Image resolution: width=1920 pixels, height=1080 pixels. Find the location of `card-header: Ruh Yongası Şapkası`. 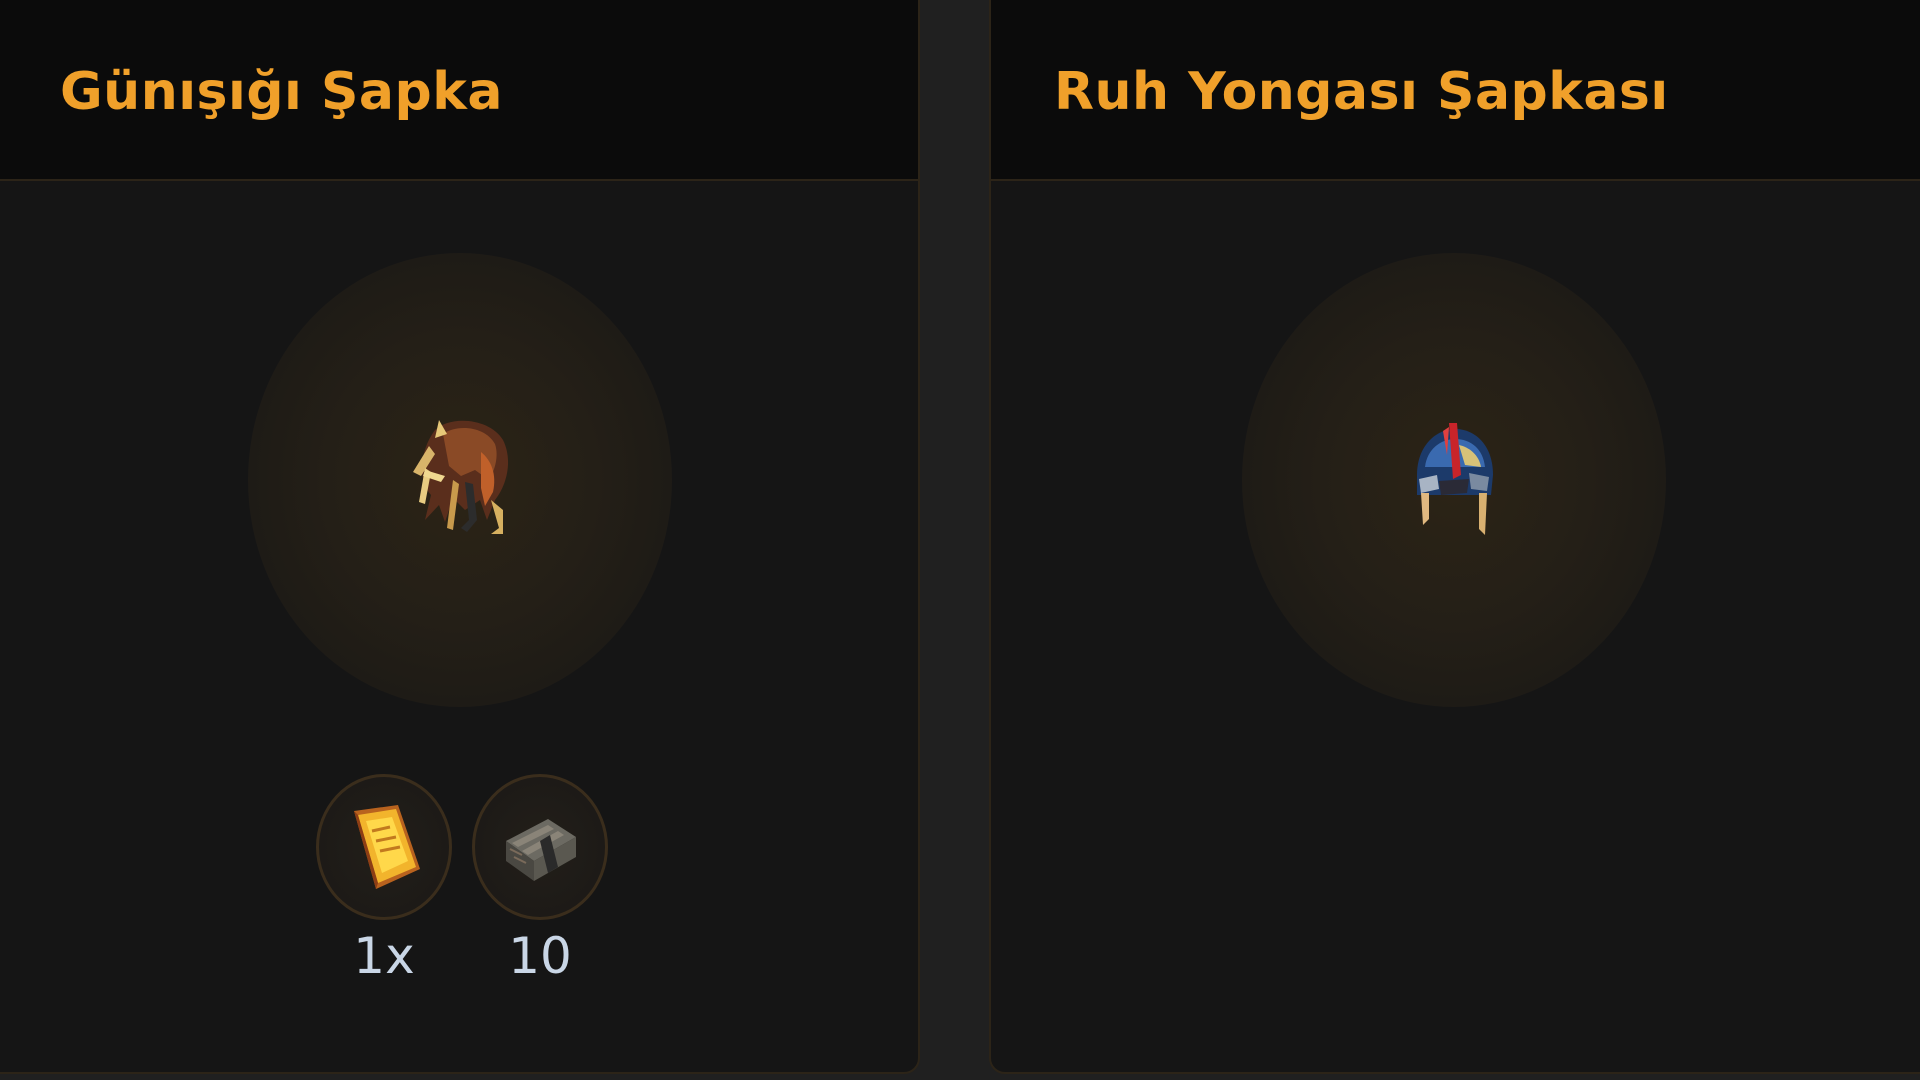

card-header: Ruh Yongası Şapkası is located at coordinates (1455, 90).